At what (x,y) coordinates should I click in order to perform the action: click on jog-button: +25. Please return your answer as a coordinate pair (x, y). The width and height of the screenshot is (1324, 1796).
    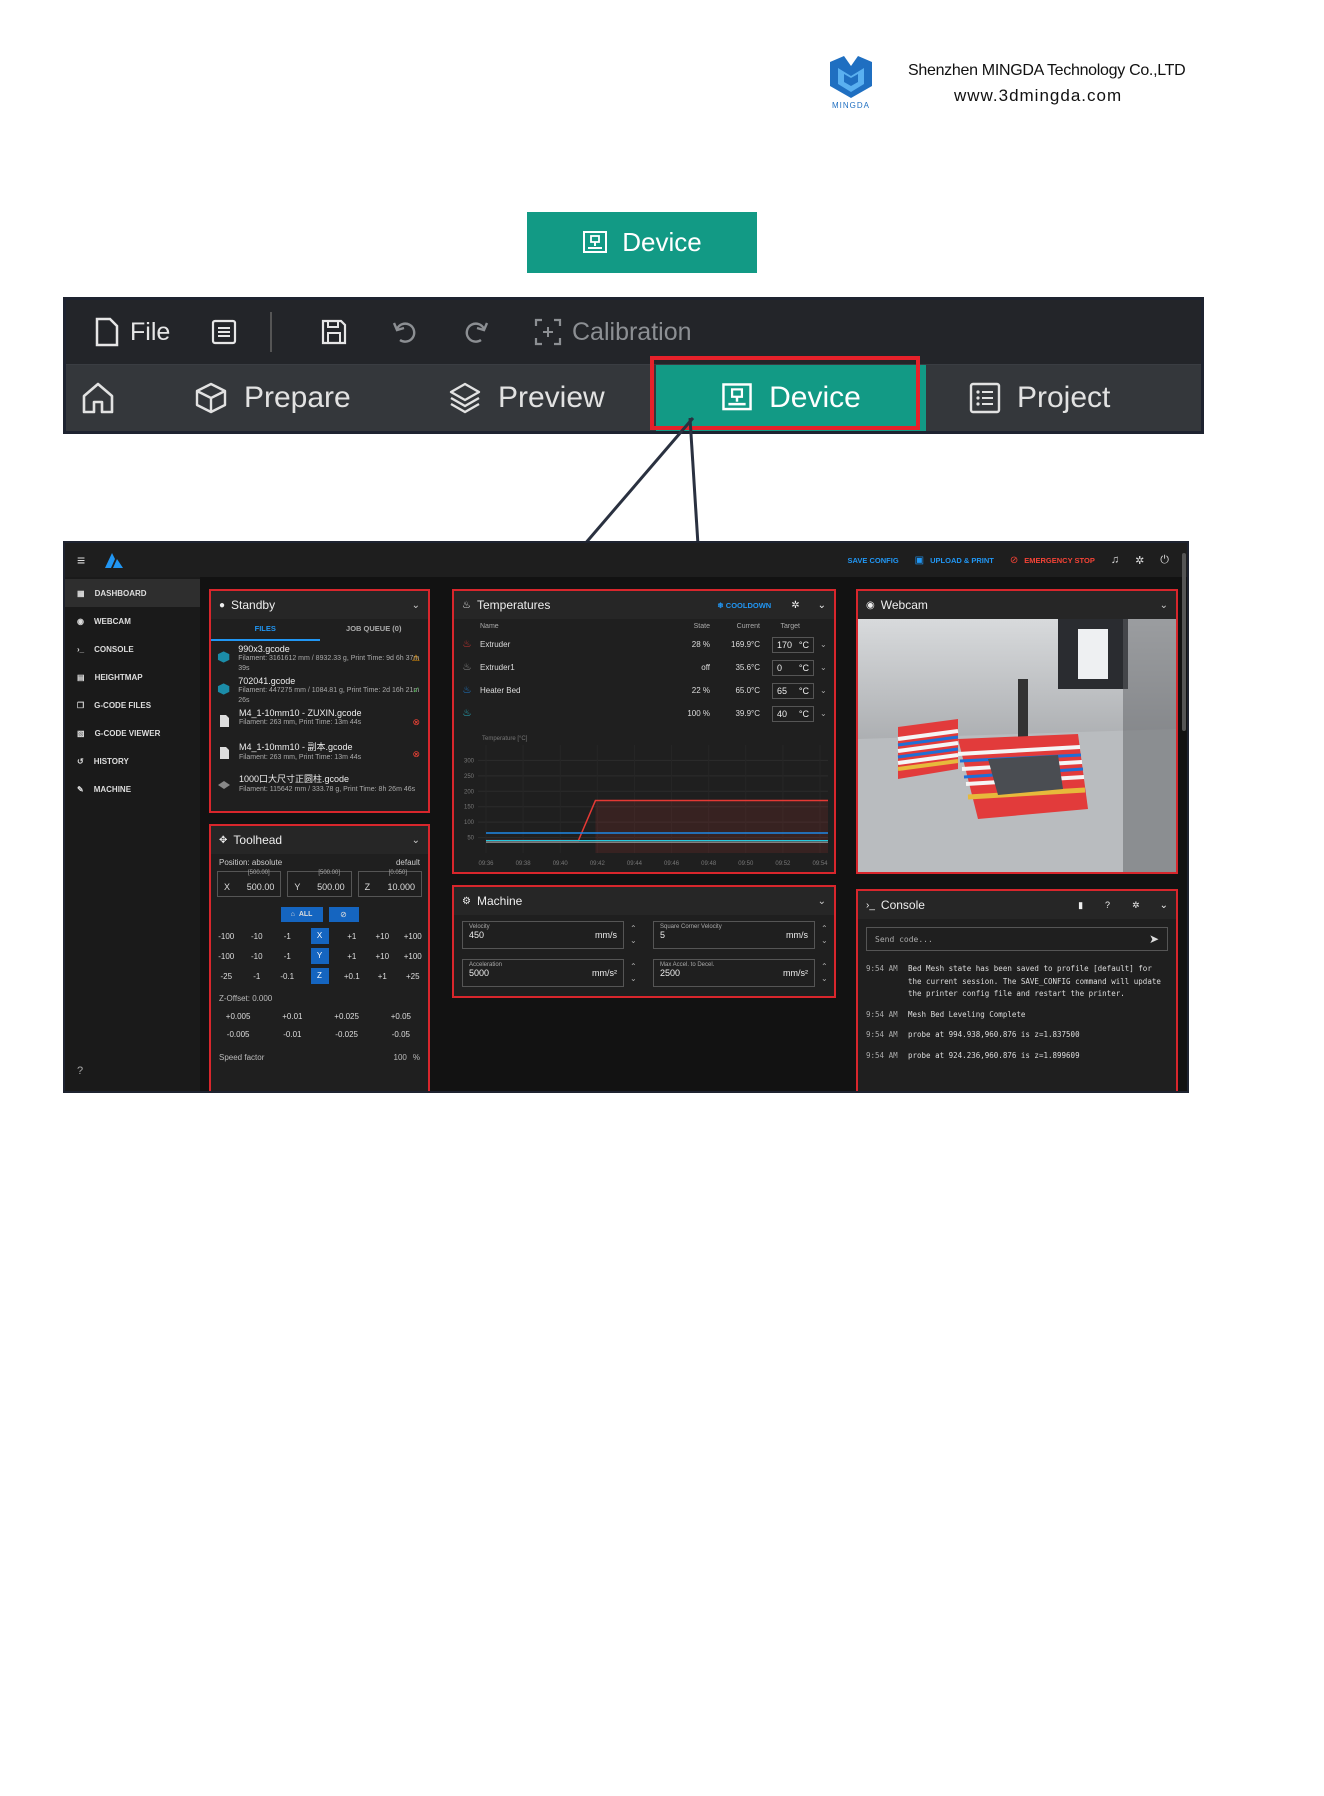
    Looking at the image, I should click on (413, 976).